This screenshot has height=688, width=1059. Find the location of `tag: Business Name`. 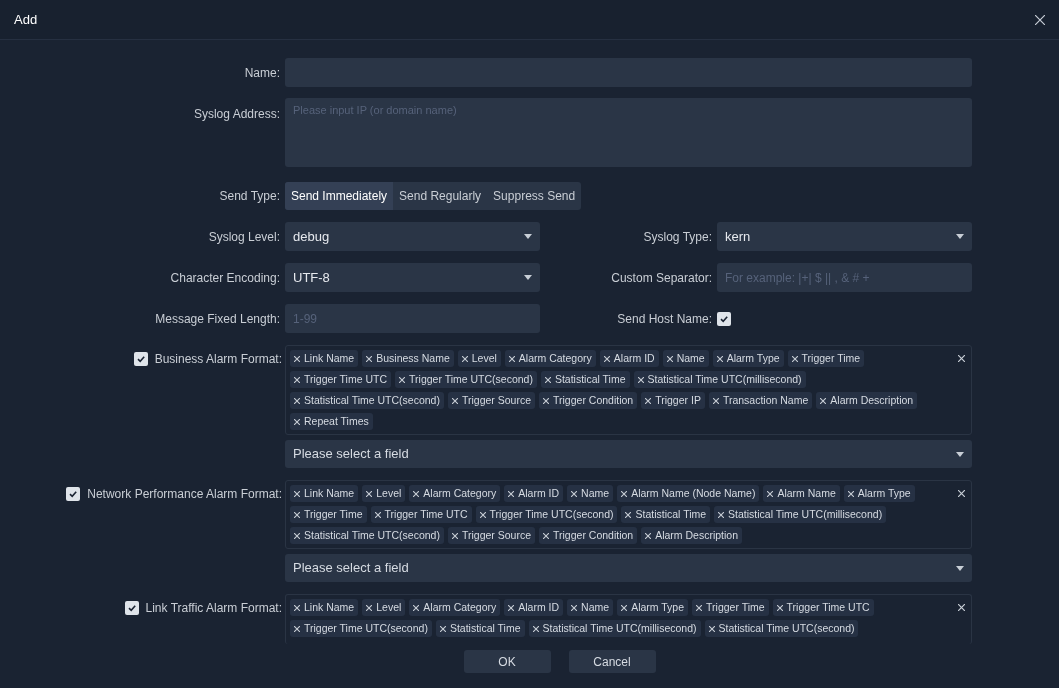

tag: Business Name is located at coordinates (408, 358).